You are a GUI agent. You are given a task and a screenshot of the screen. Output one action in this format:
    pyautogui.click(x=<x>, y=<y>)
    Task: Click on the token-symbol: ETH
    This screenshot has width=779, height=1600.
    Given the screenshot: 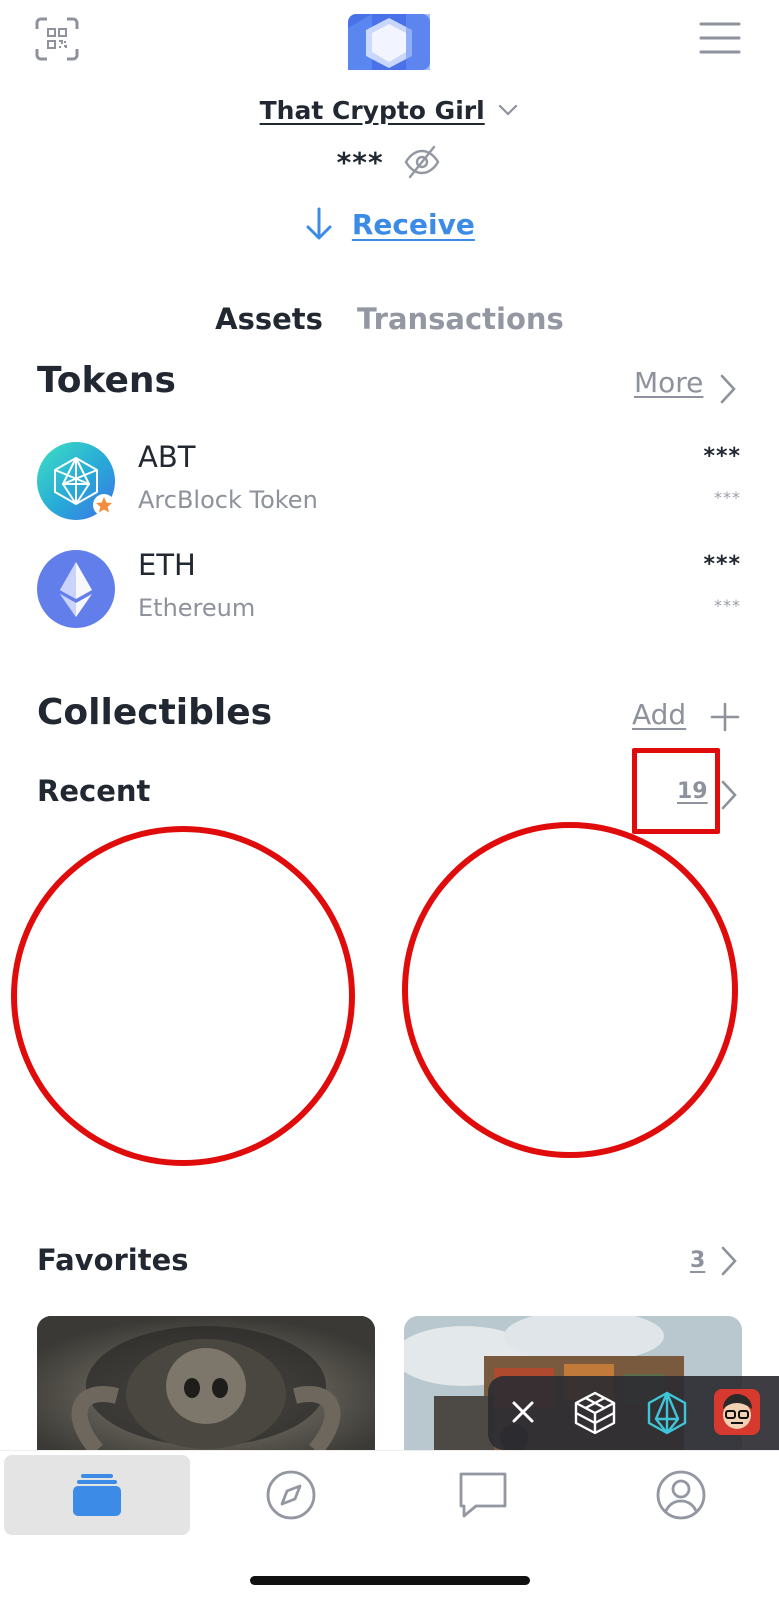 What is the action you would take?
    pyautogui.click(x=167, y=565)
    